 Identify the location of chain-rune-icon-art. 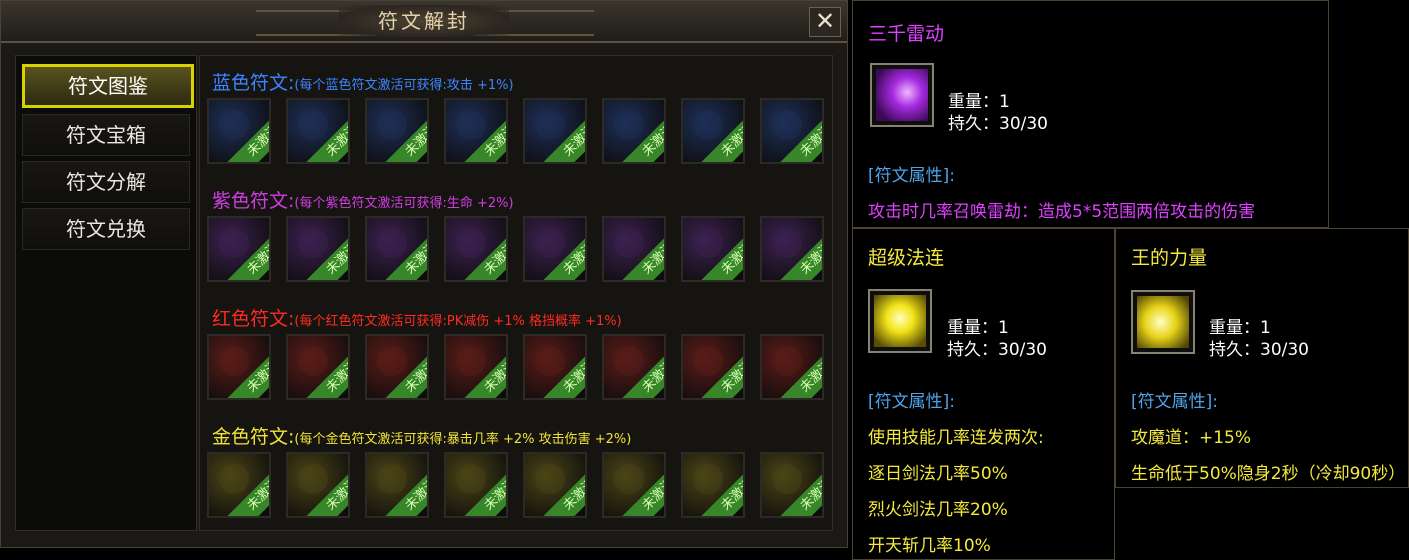
(900, 321).